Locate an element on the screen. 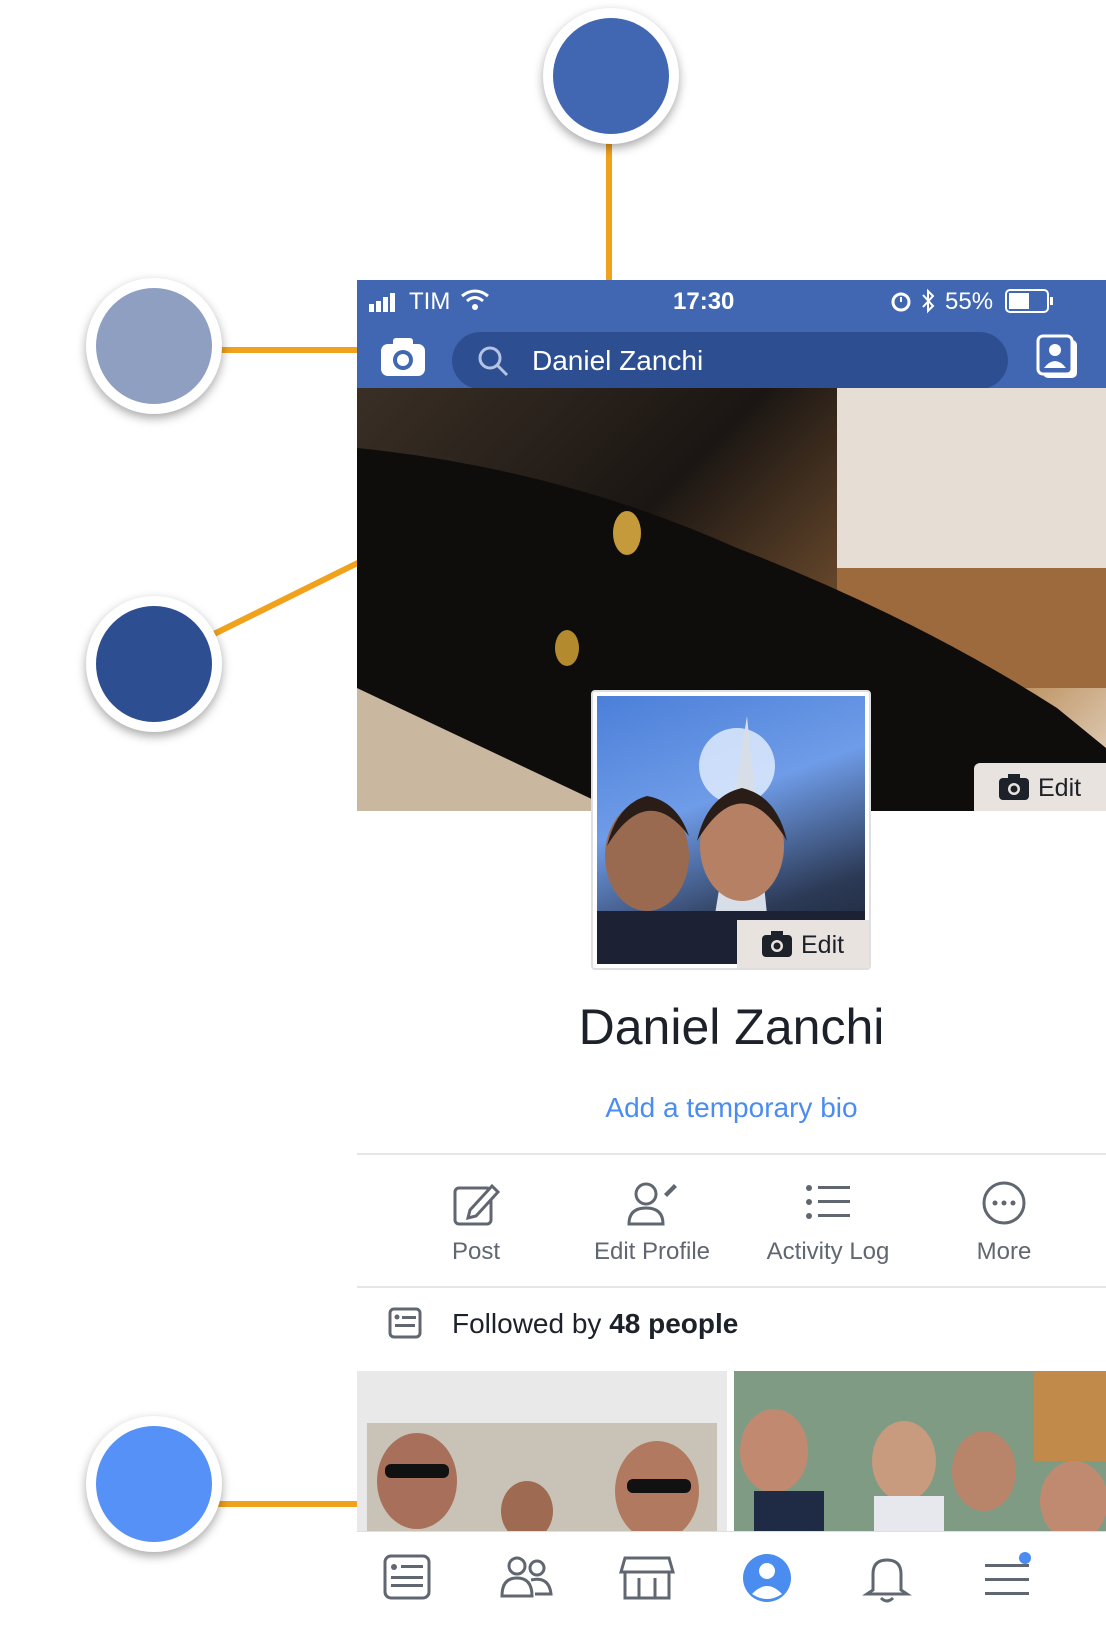  search-icon is located at coordinates (493, 361).